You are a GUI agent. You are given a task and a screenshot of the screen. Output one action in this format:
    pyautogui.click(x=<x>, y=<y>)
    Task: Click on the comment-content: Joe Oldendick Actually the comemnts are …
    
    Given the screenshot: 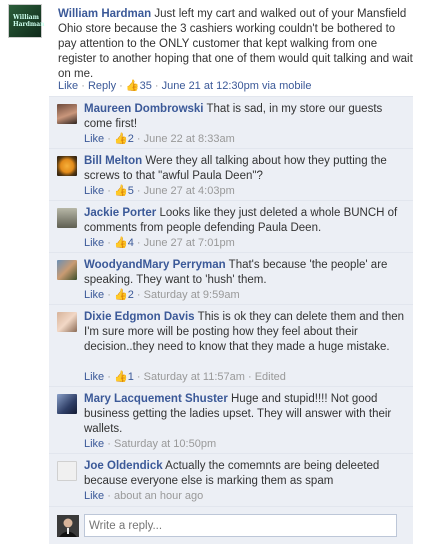 What is the action you would take?
    pyautogui.click(x=245, y=474)
    